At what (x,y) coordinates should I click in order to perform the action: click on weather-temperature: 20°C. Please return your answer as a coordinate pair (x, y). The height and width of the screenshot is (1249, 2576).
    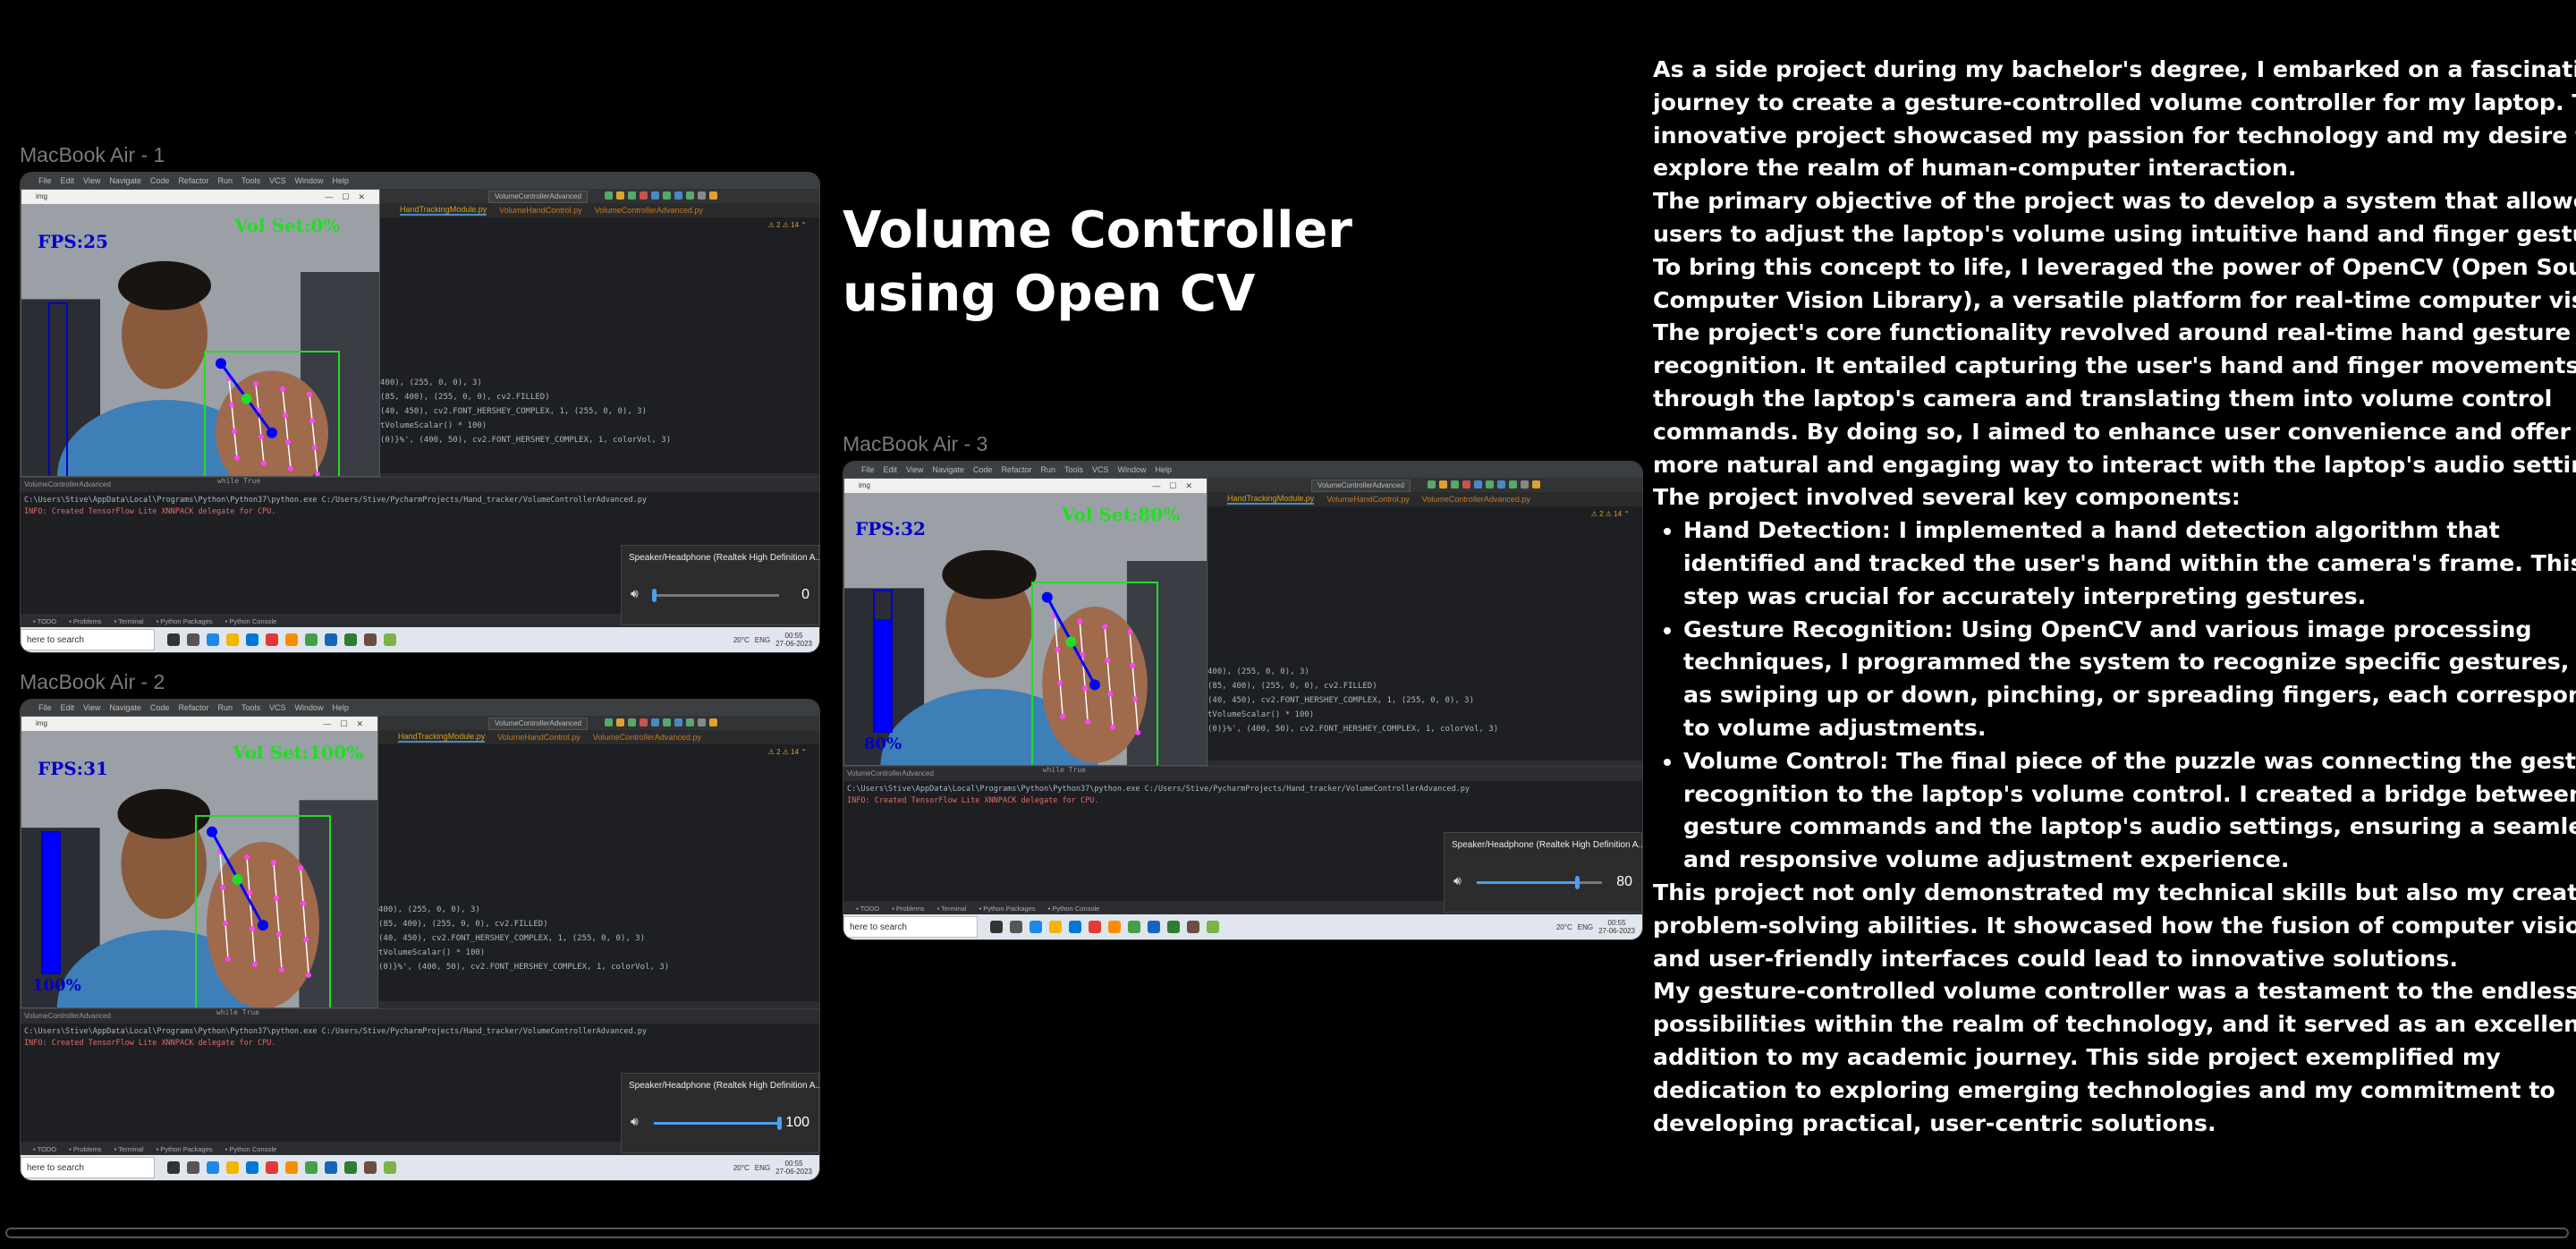
    Looking at the image, I should click on (741, 640).